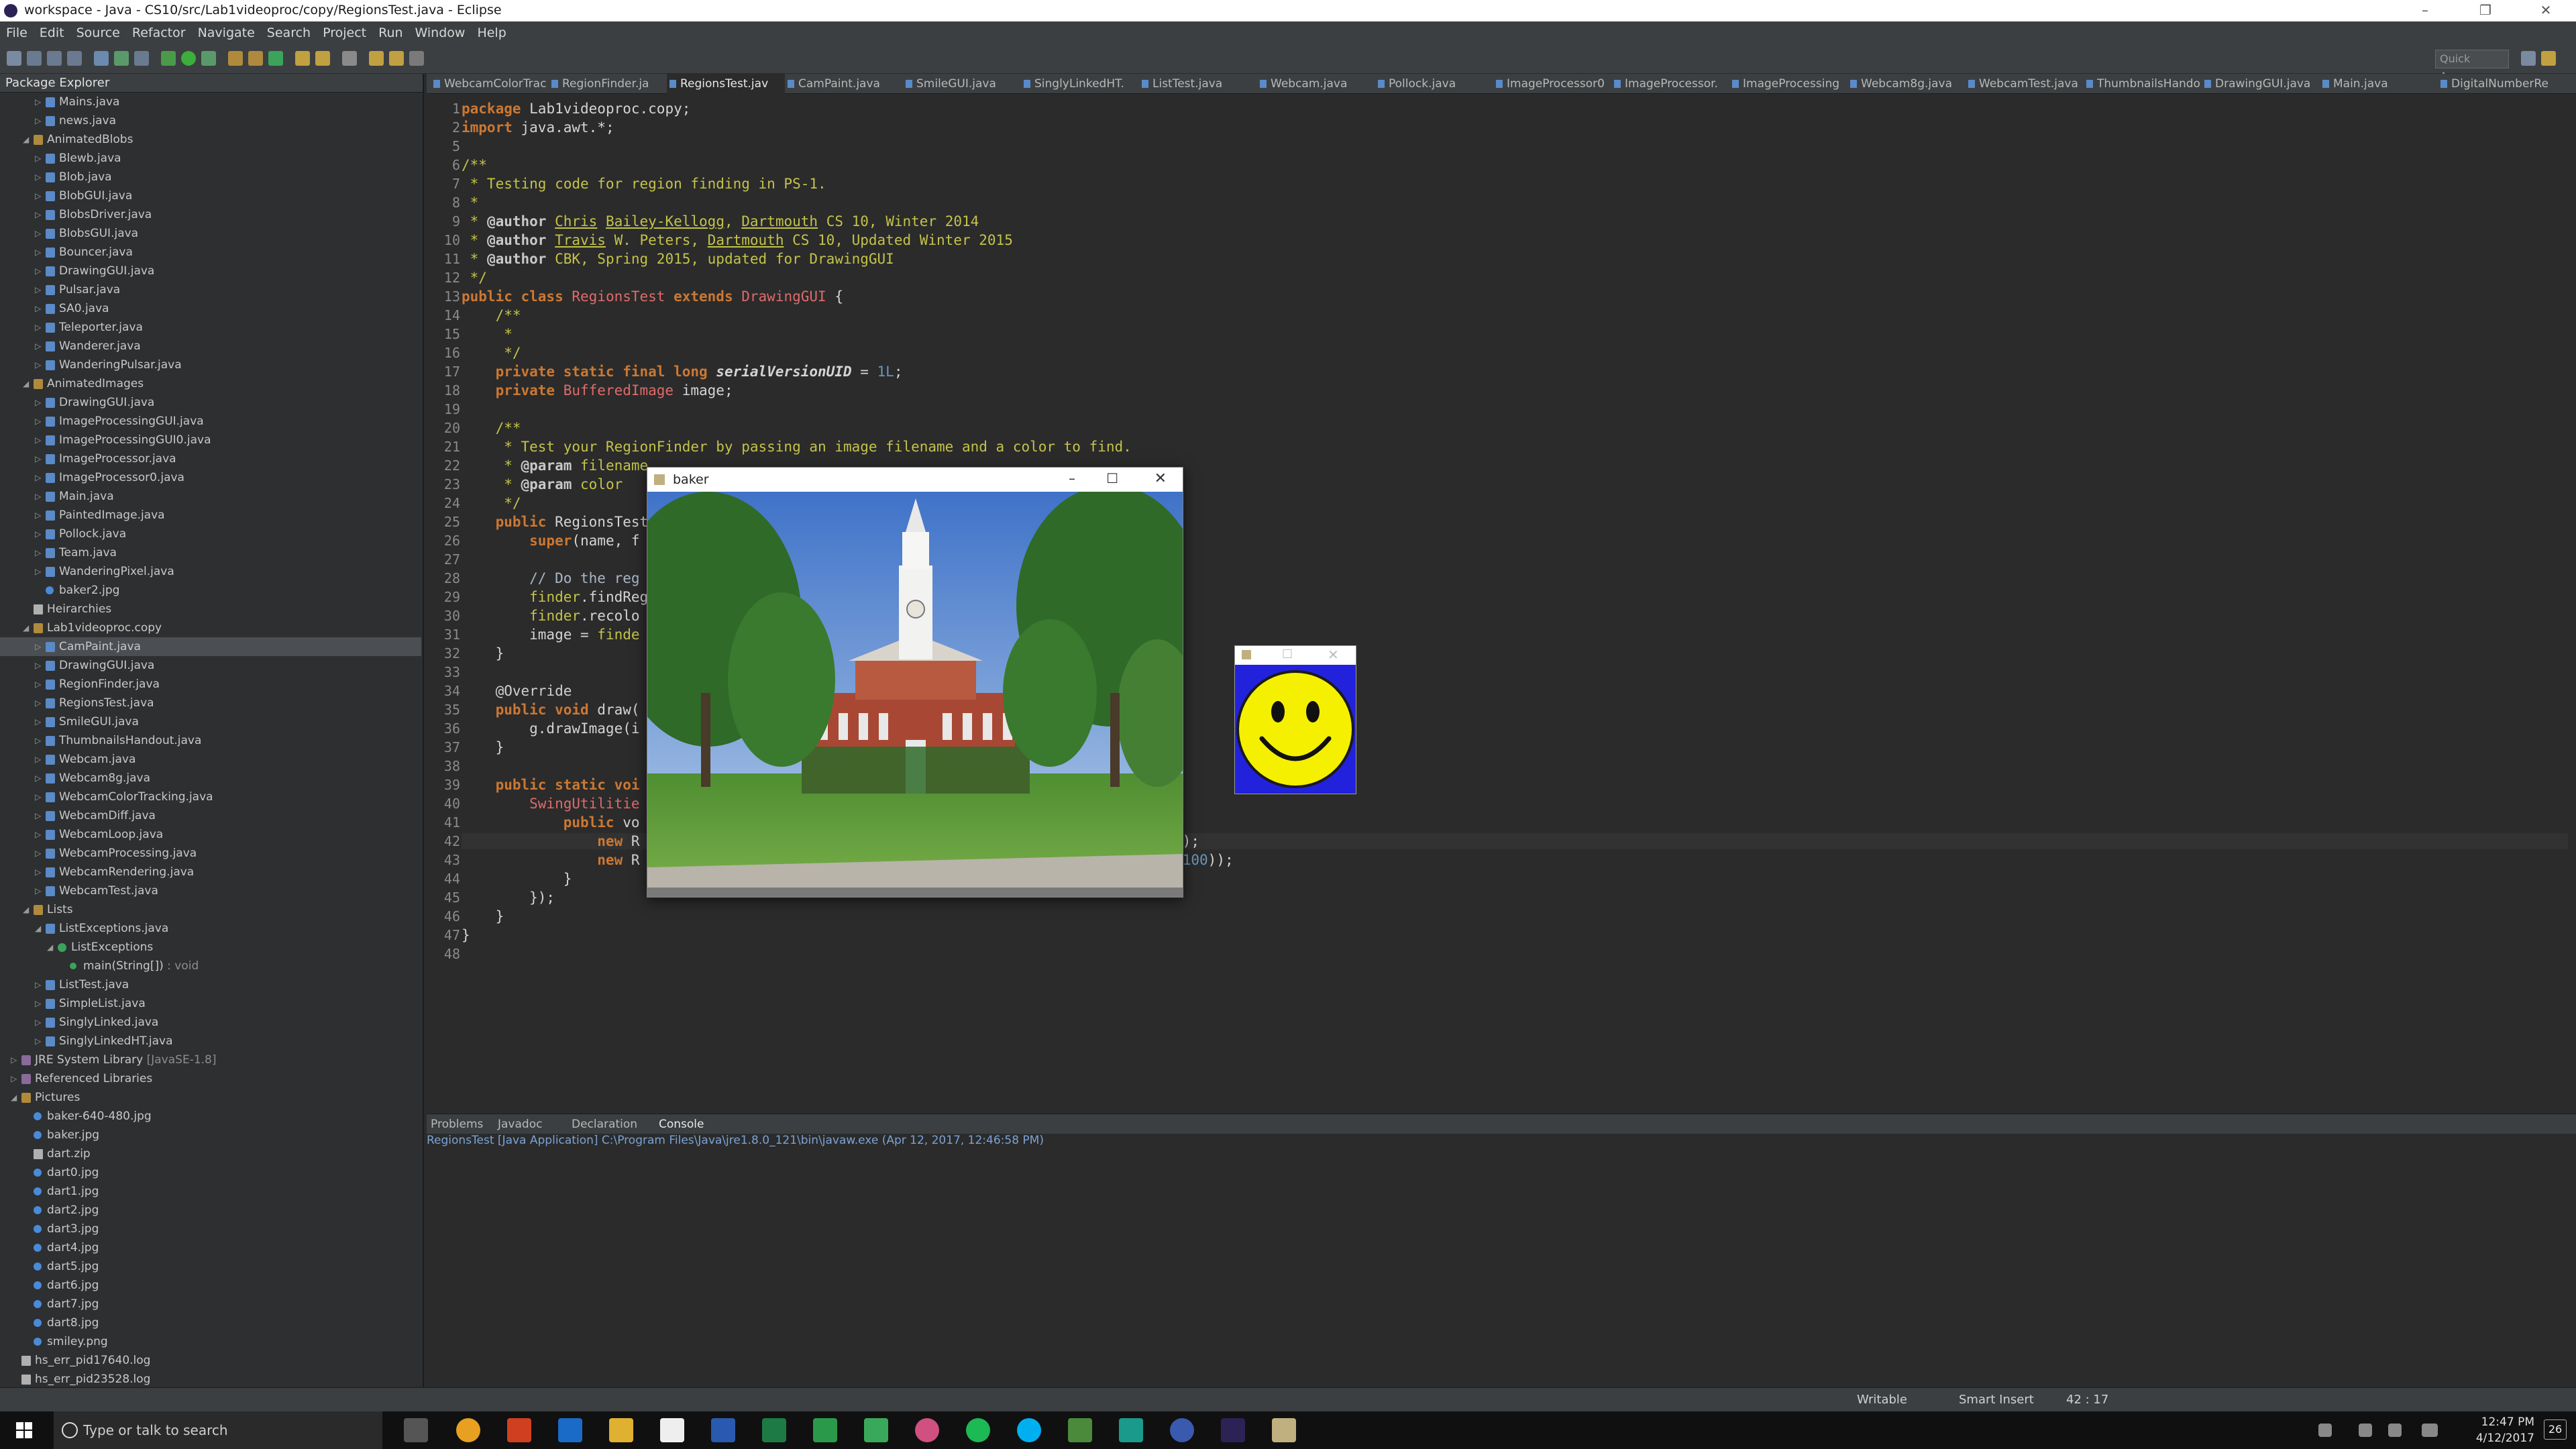 This screenshot has width=2576, height=1449. What do you see at coordinates (2497, 84) in the screenshot?
I see `editor-tab: DigitalNumberRe` at bounding box center [2497, 84].